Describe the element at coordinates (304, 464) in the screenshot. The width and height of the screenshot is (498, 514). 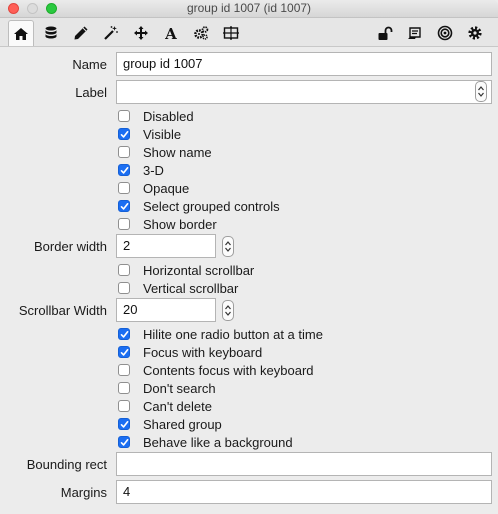
I see `bounding-rect-field` at that location.